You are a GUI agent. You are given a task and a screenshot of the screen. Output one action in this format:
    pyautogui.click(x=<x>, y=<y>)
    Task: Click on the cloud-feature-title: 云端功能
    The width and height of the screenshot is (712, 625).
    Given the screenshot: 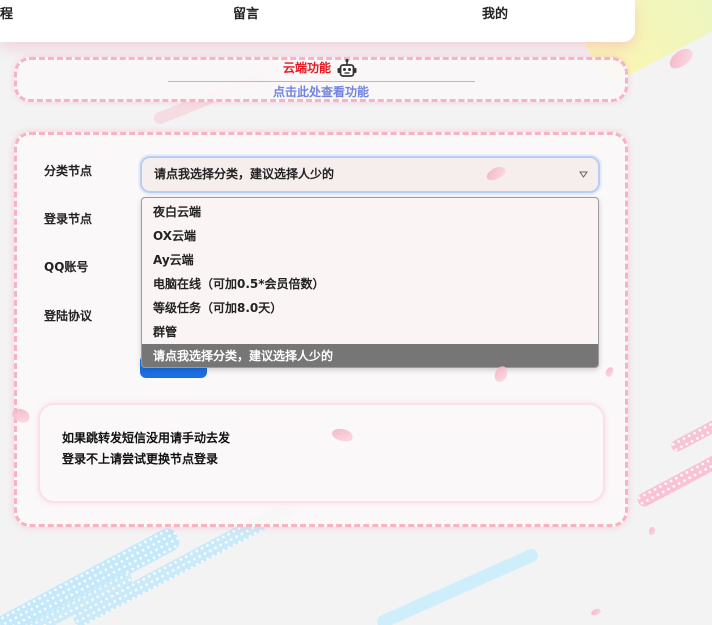 What is the action you would take?
    pyautogui.click(x=307, y=68)
    